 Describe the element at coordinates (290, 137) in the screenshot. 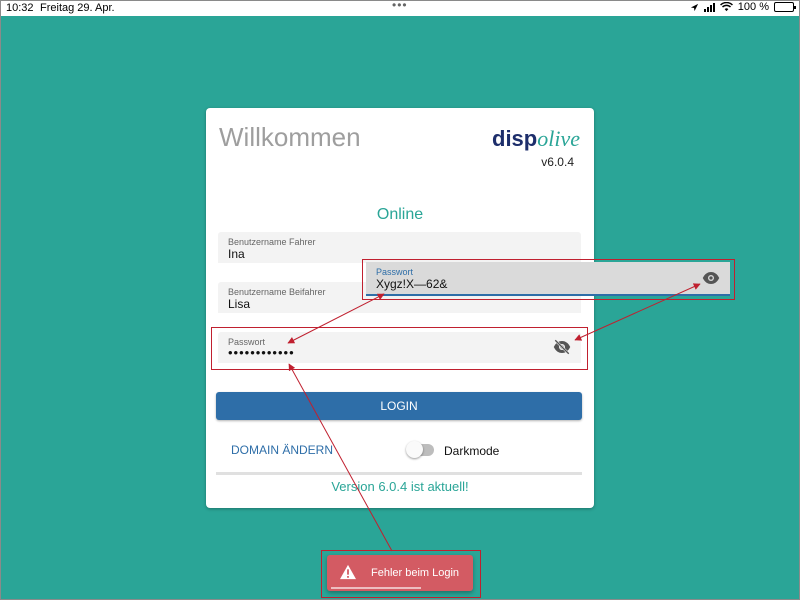

I see `page-title: Willkommen` at that location.